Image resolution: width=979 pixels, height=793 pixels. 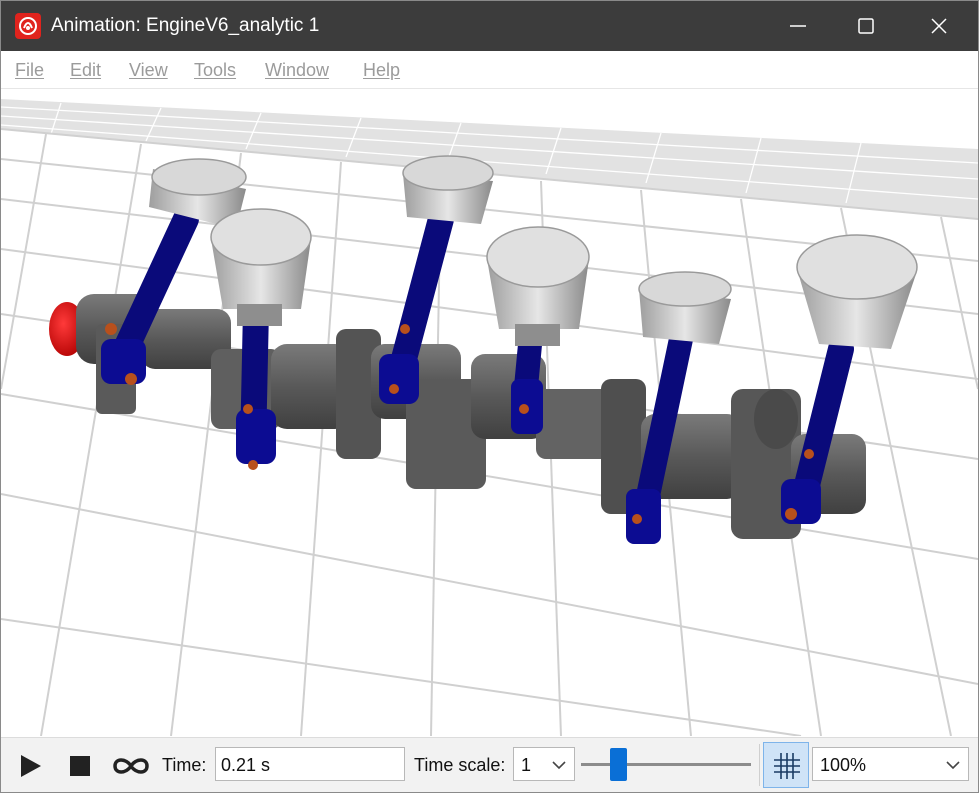 What do you see at coordinates (489, 70) in the screenshot?
I see `menu-bar: File Edit View Tools Window Help` at bounding box center [489, 70].